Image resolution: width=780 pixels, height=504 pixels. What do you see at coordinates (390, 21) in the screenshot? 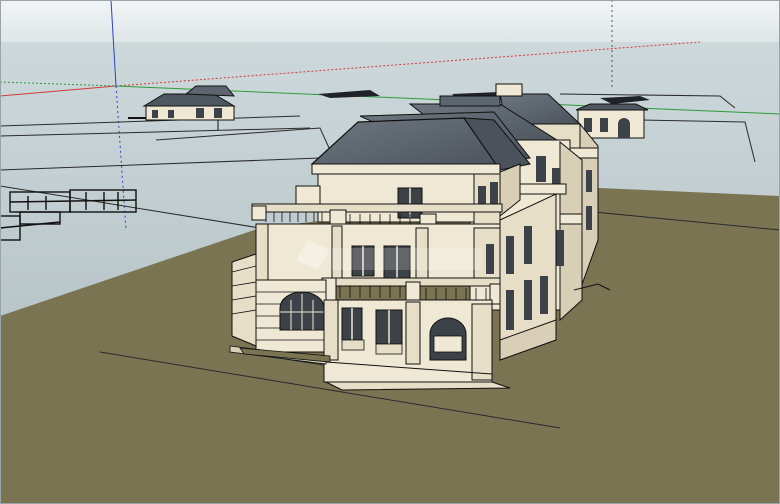
I see `sky` at bounding box center [390, 21].